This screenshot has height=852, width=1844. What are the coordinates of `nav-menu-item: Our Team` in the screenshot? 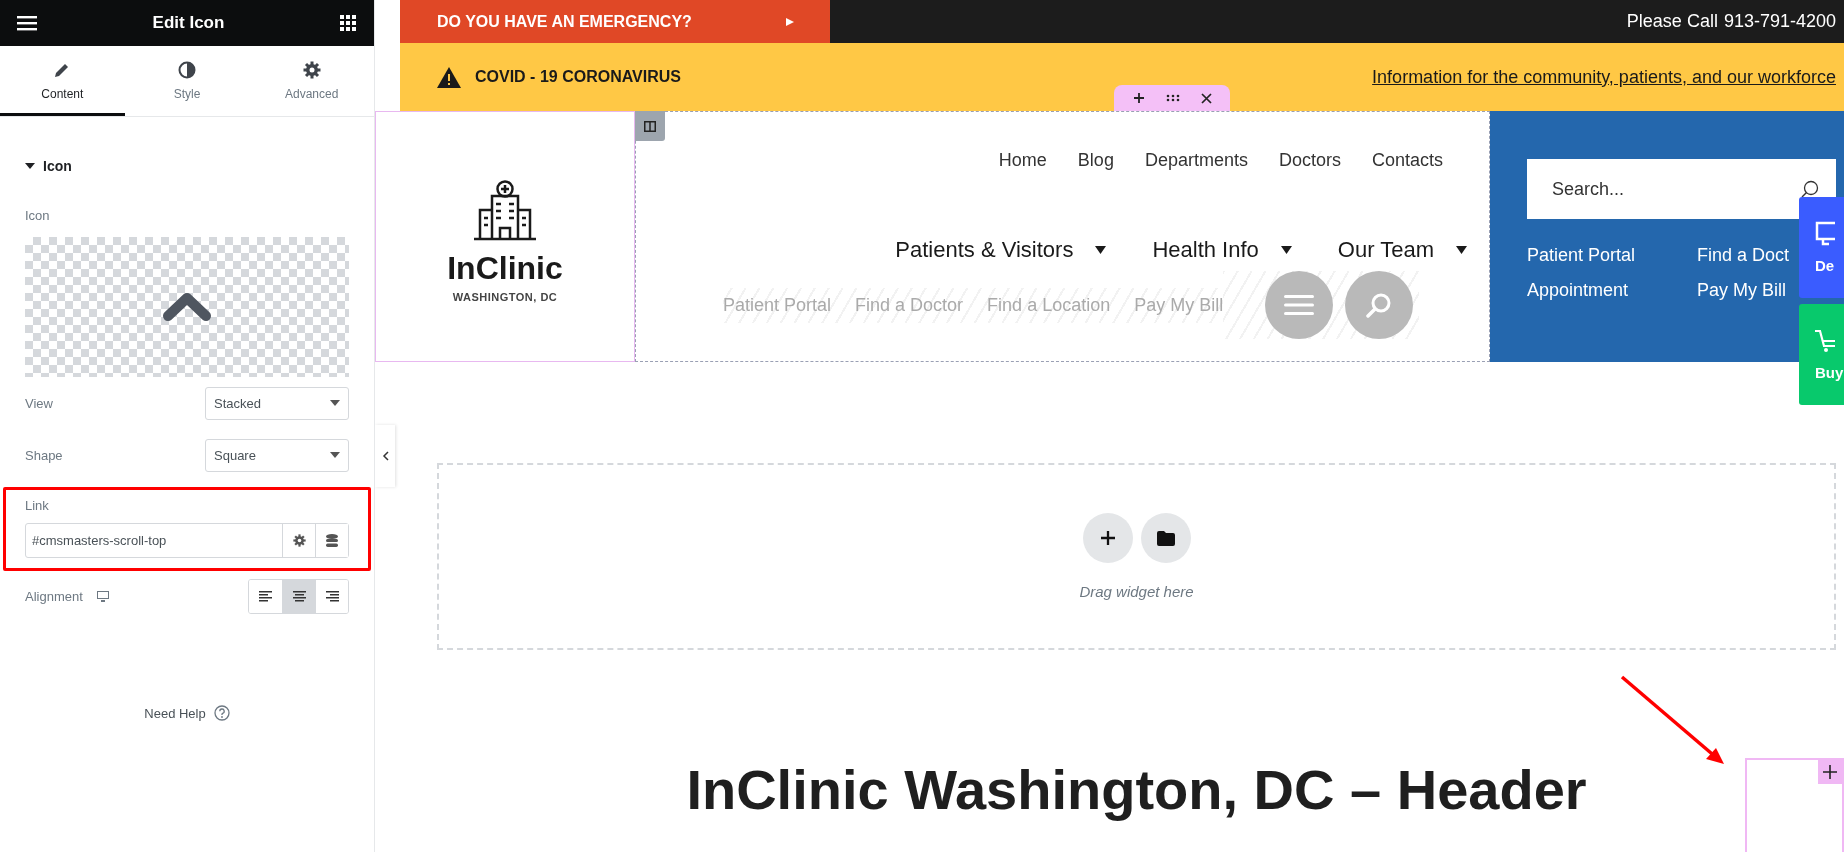 It's located at (1402, 250).